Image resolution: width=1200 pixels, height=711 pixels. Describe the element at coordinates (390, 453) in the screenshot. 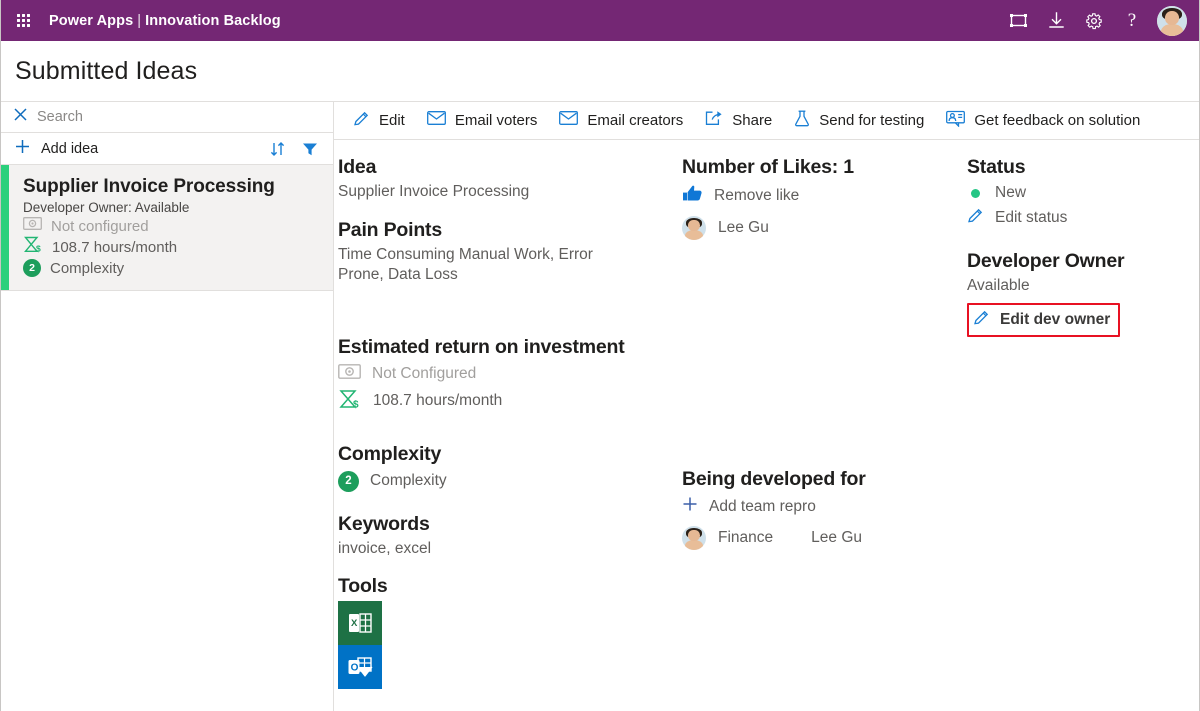

I see `complexity-heading: Complexity` at that location.